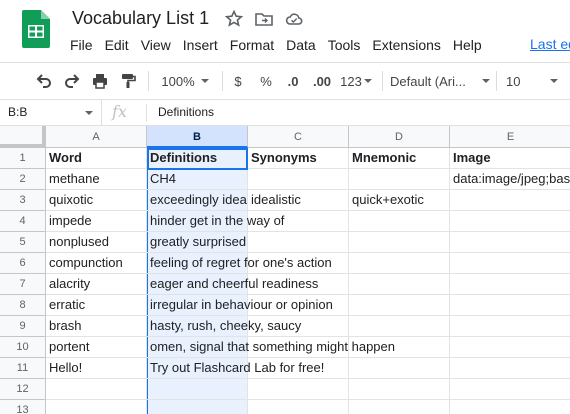  What do you see at coordinates (298, 368) in the screenshot?
I see `cell-c11` at bounding box center [298, 368].